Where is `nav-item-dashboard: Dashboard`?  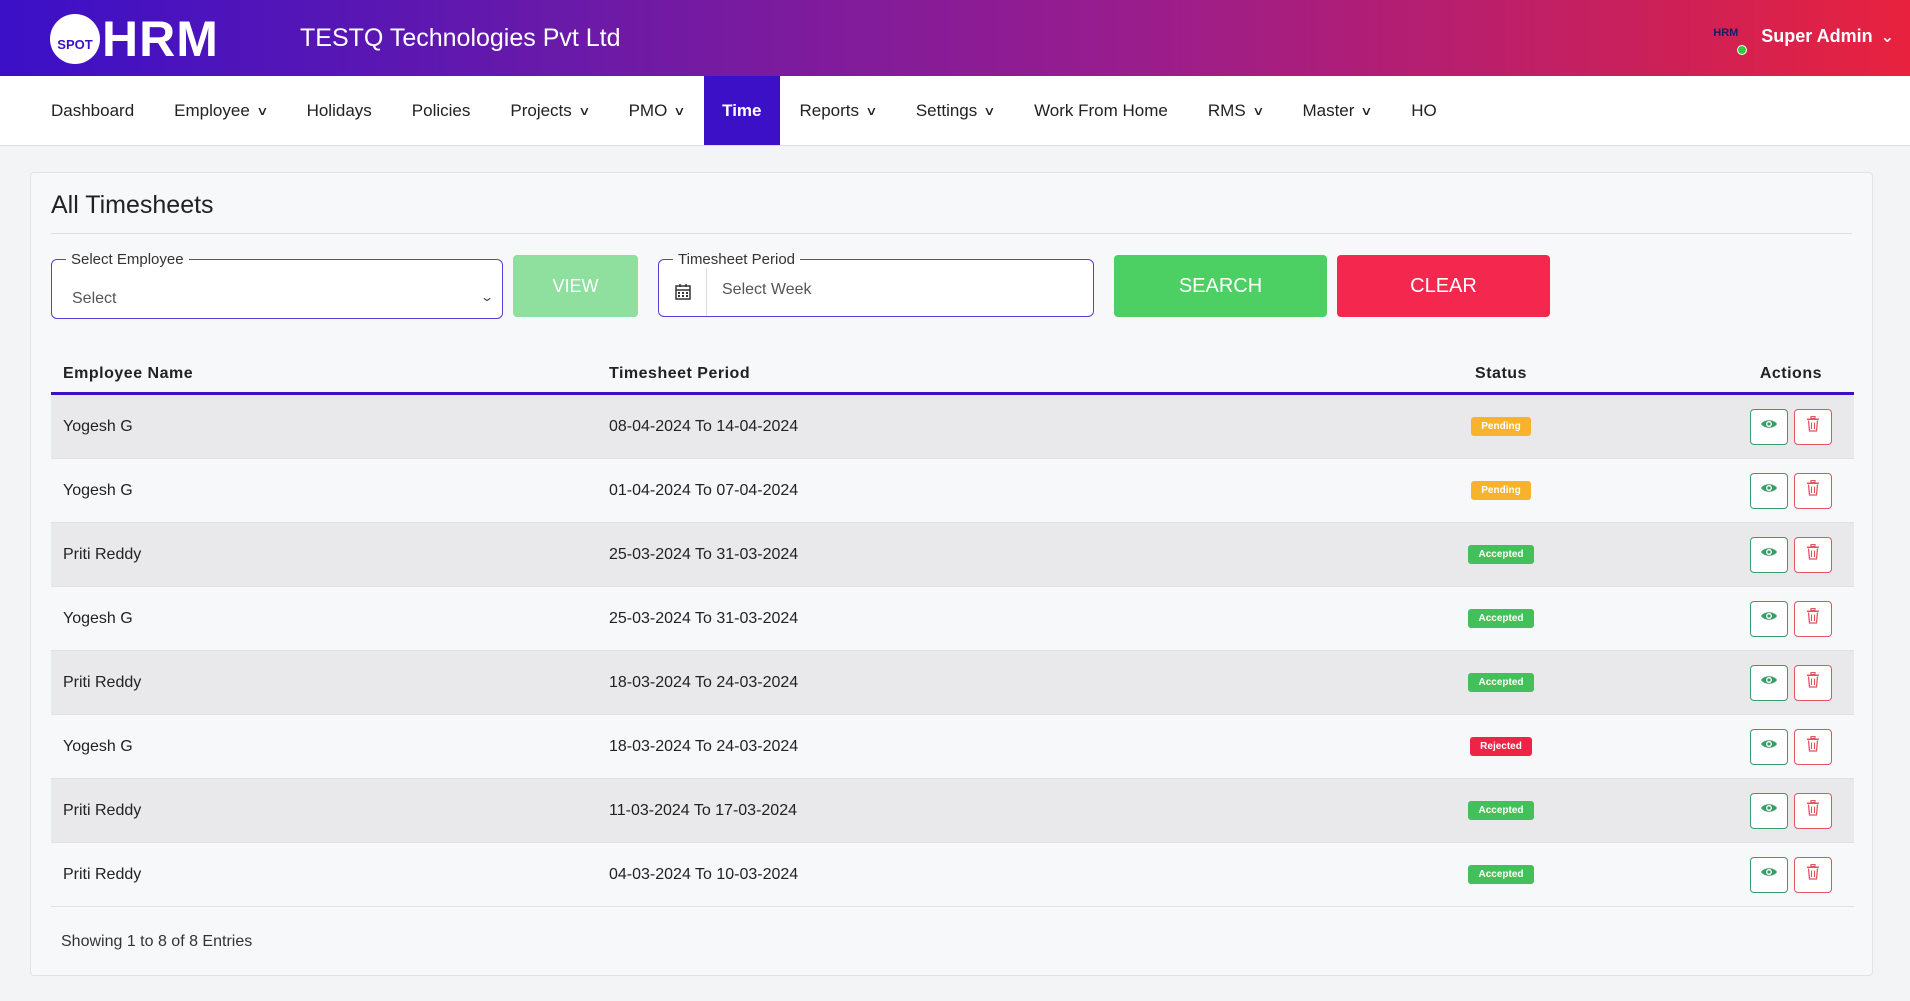 nav-item-dashboard: Dashboard is located at coordinates (92, 110).